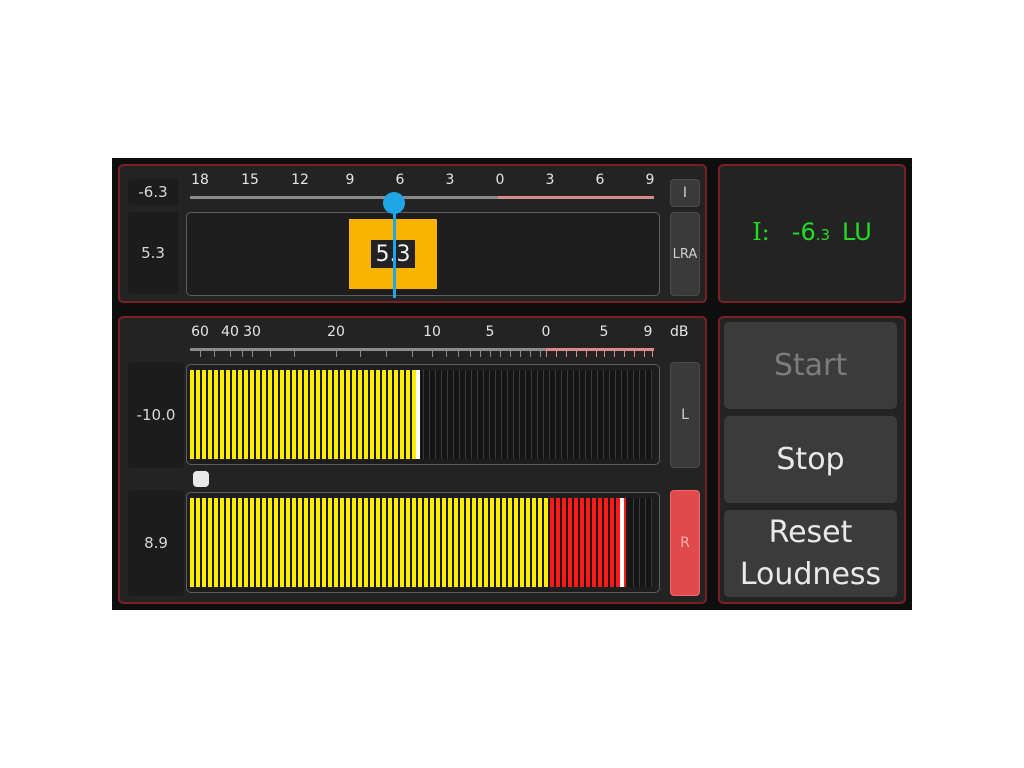 The image size is (1024, 768). I want to click on lra-scale-line, so click(344, 197).